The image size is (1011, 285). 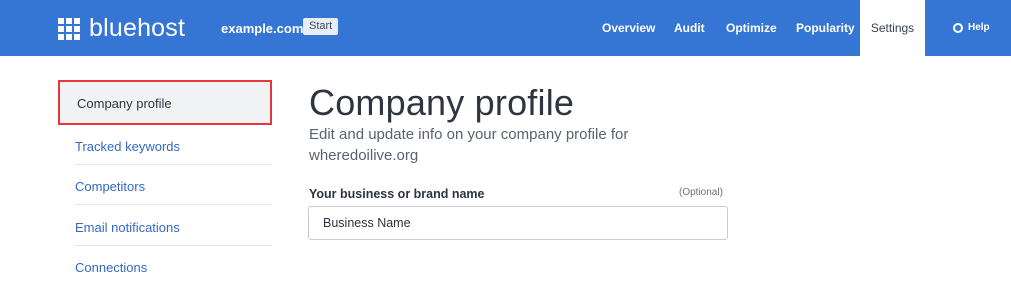 What do you see at coordinates (124, 103) in the screenshot?
I see `sidebar-item-label: Company profile` at bounding box center [124, 103].